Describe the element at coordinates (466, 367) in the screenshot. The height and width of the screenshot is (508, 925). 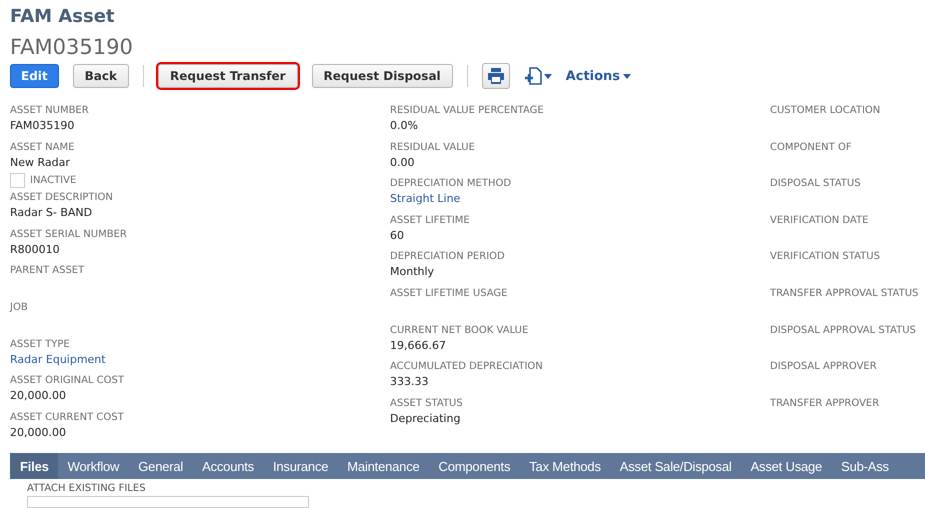
I see `field-label: ACCUMULATED DEPRECIATION` at that location.